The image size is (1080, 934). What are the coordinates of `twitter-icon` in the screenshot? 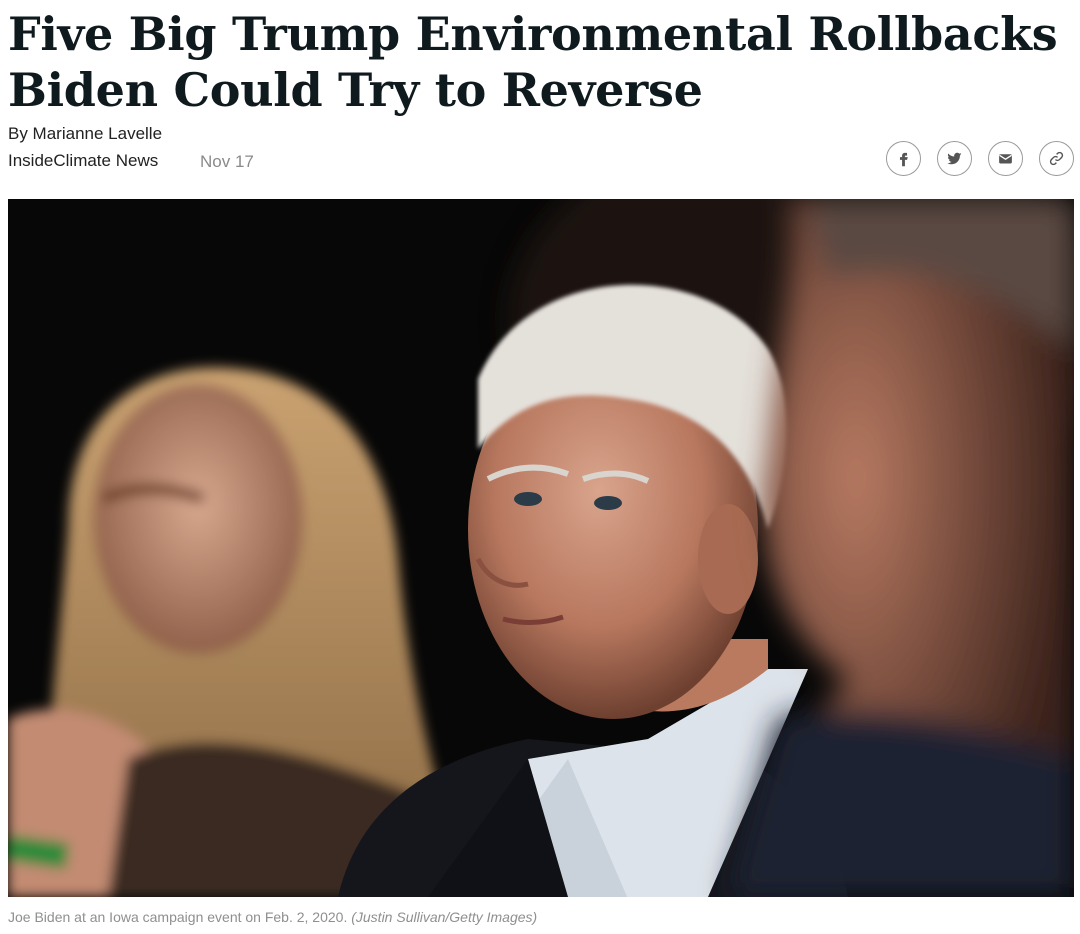 It's located at (954, 158).